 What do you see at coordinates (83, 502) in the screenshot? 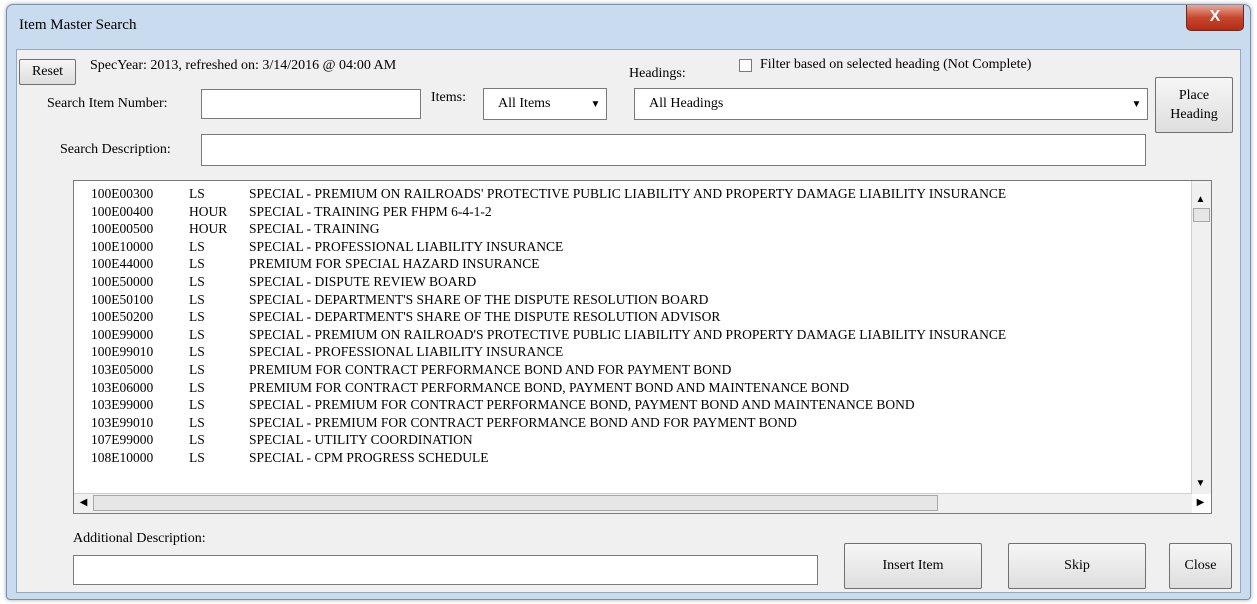
I see `scroll-left-icon: ◀` at bounding box center [83, 502].